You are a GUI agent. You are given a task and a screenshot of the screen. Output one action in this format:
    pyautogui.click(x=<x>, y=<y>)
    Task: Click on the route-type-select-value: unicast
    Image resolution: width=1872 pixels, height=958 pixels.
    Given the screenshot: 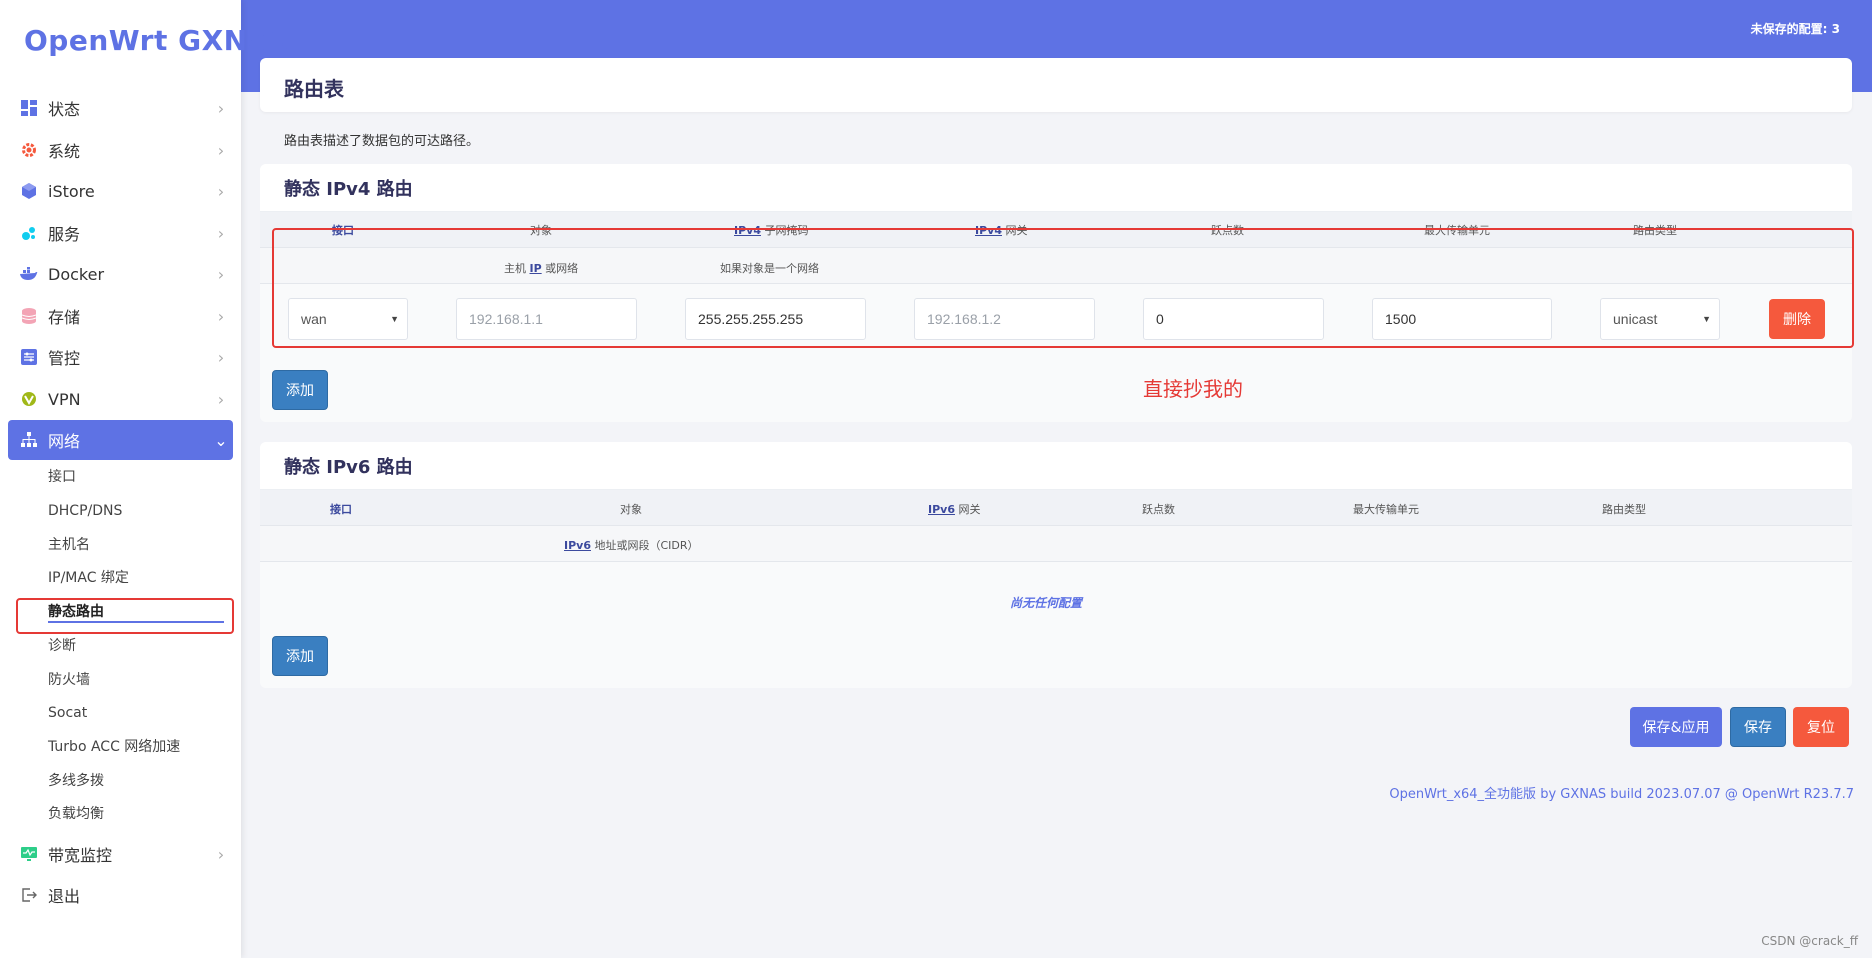 What is the action you would take?
    pyautogui.click(x=1635, y=319)
    